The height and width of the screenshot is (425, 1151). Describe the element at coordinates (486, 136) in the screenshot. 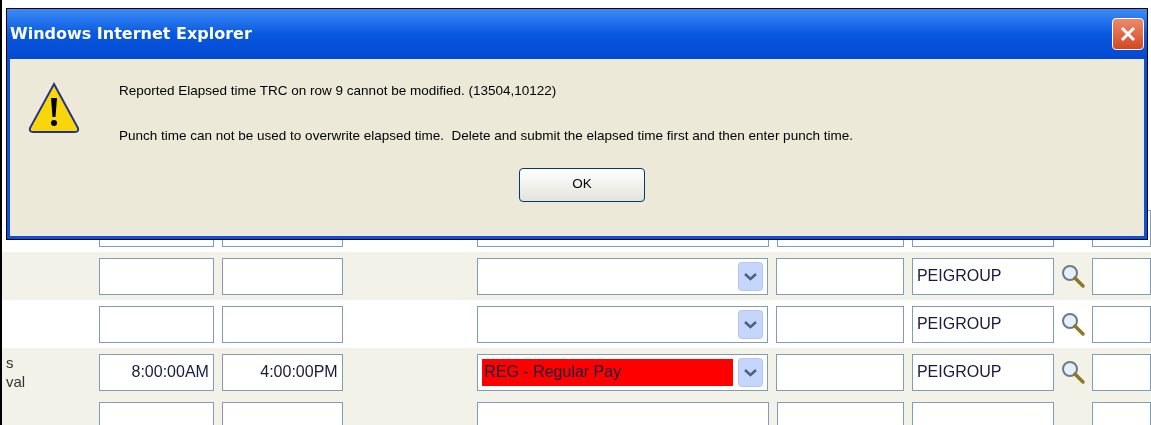

I see `message-text: Punch time can not be used to overwrite elapsed time. Delete and submit the elapsed time first and then enter punch time.` at that location.